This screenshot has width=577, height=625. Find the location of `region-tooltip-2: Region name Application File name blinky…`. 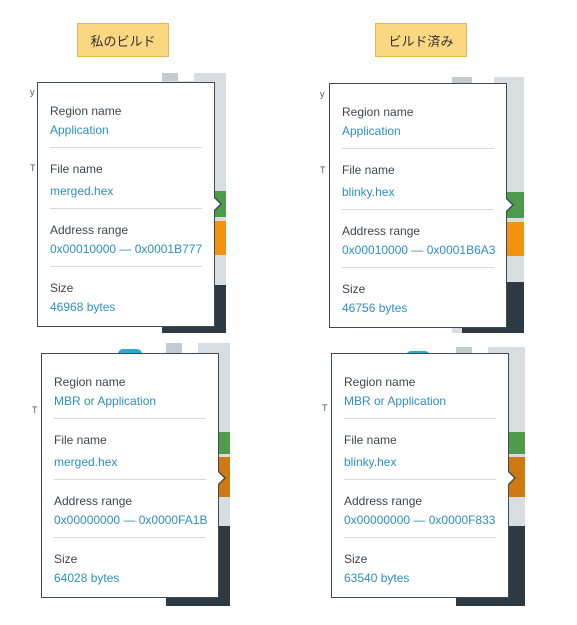

region-tooltip-2: Region name Application File name blinky… is located at coordinates (421, 205).